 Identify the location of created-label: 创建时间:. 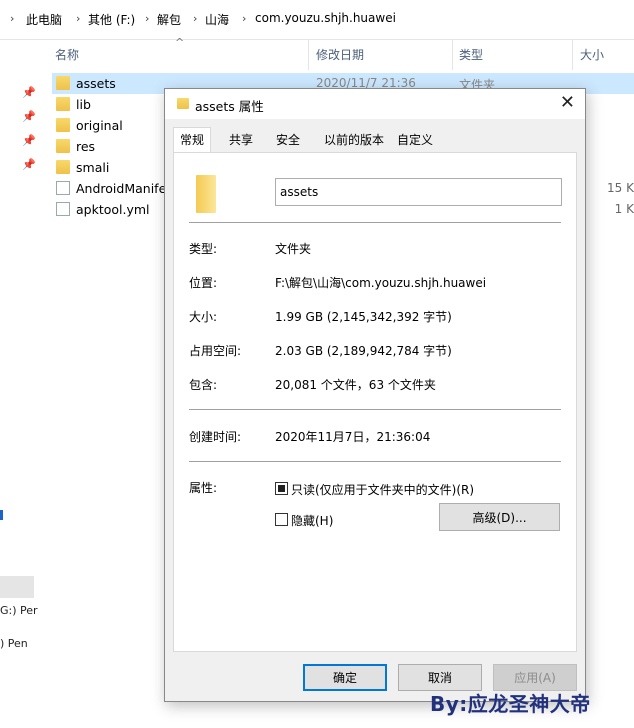
(215, 437).